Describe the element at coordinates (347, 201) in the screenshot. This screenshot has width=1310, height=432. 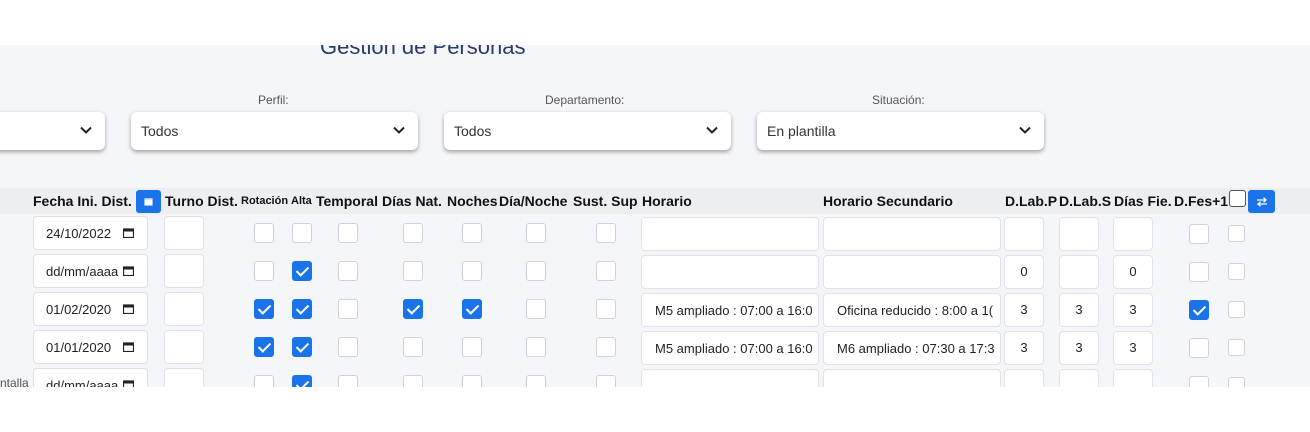
I see `col-temporal: Temporal` at that location.